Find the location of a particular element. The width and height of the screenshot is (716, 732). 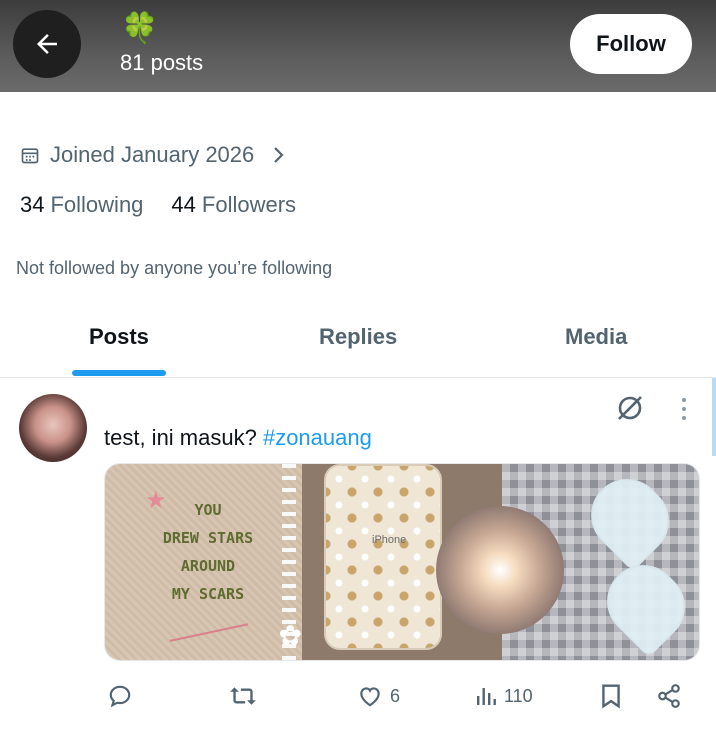

tab-posts: Posts is located at coordinates (119, 337).